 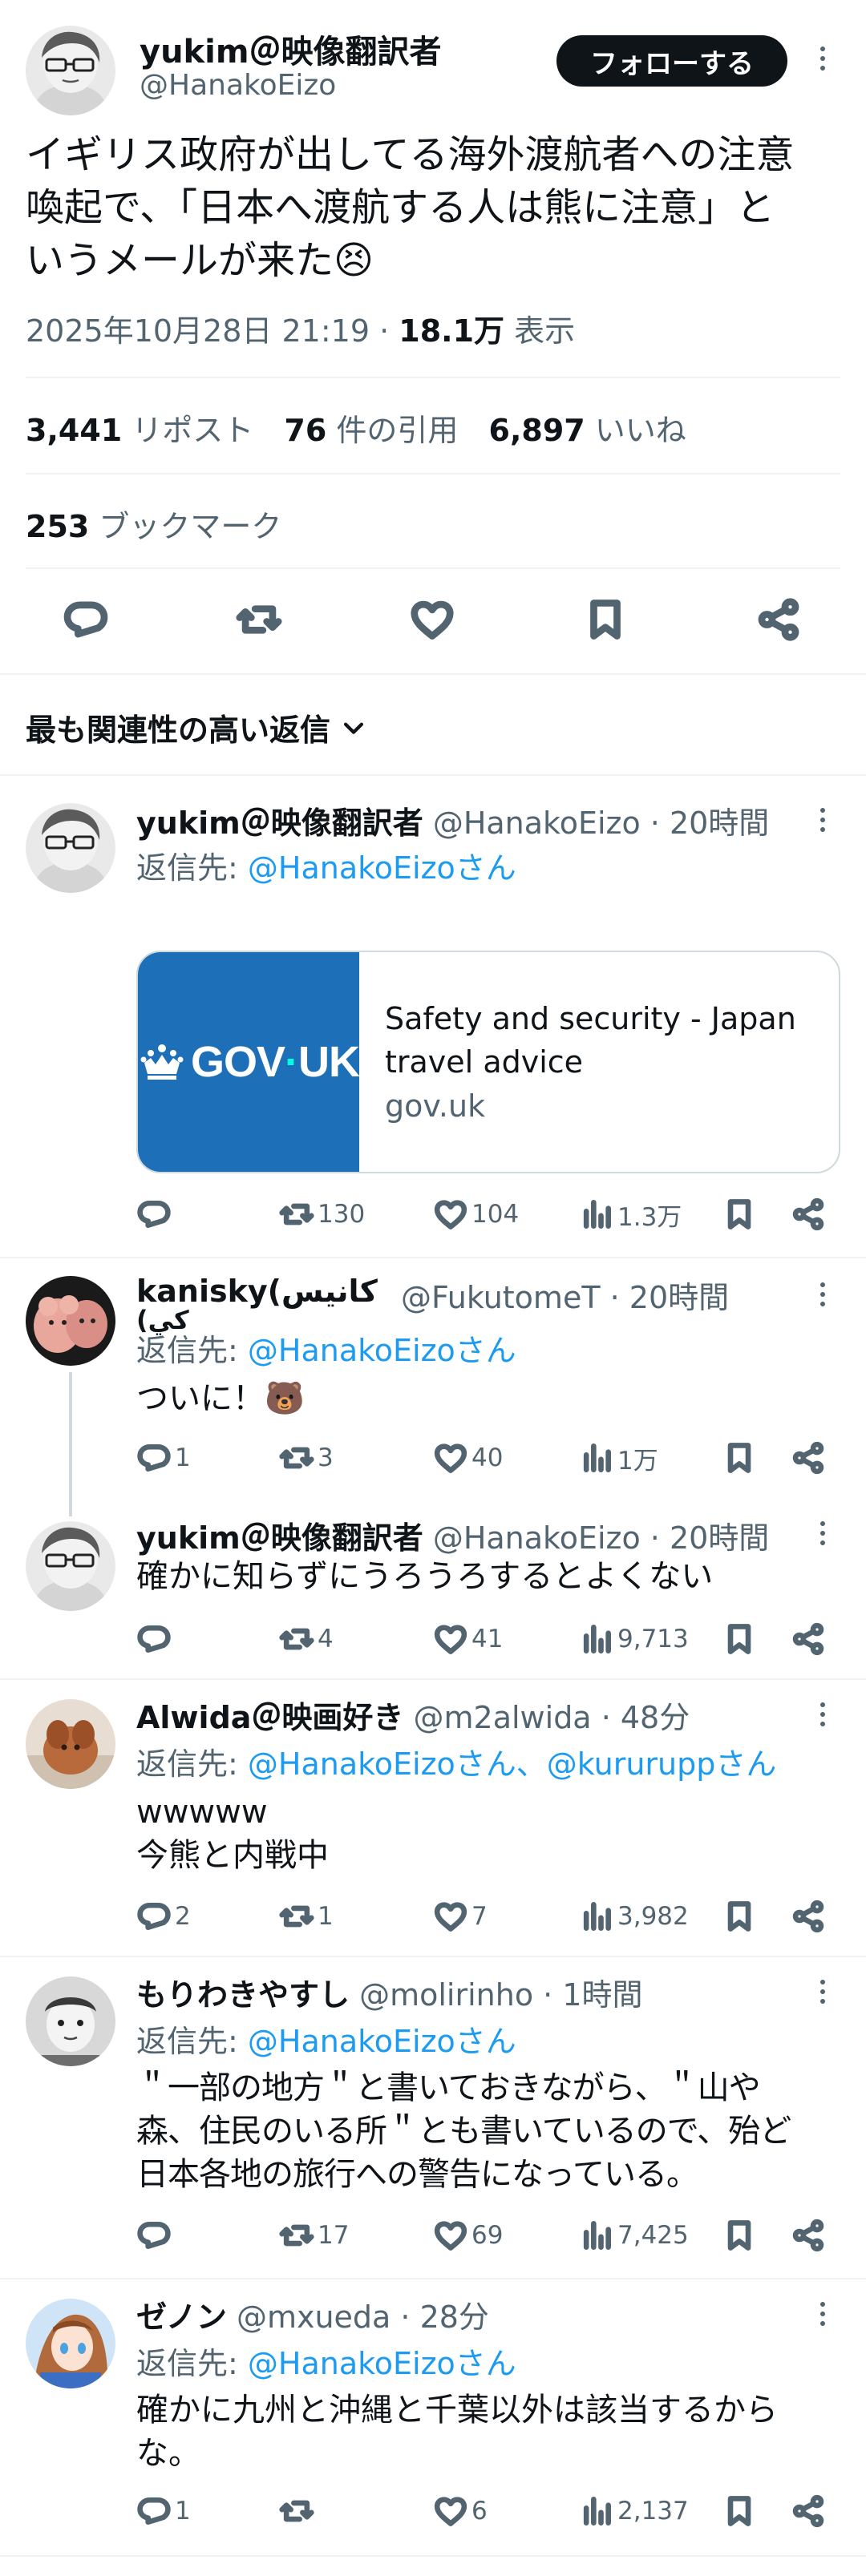 What do you see at coordinates (596, 2511) in the screenshot?
I see `views-icon` at bounding box center [596, 2511].